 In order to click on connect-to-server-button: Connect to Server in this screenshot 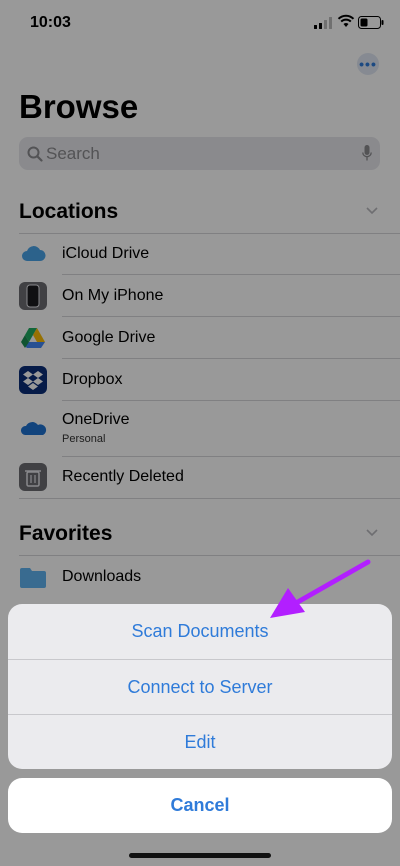, I will do `click(200, 687)`.